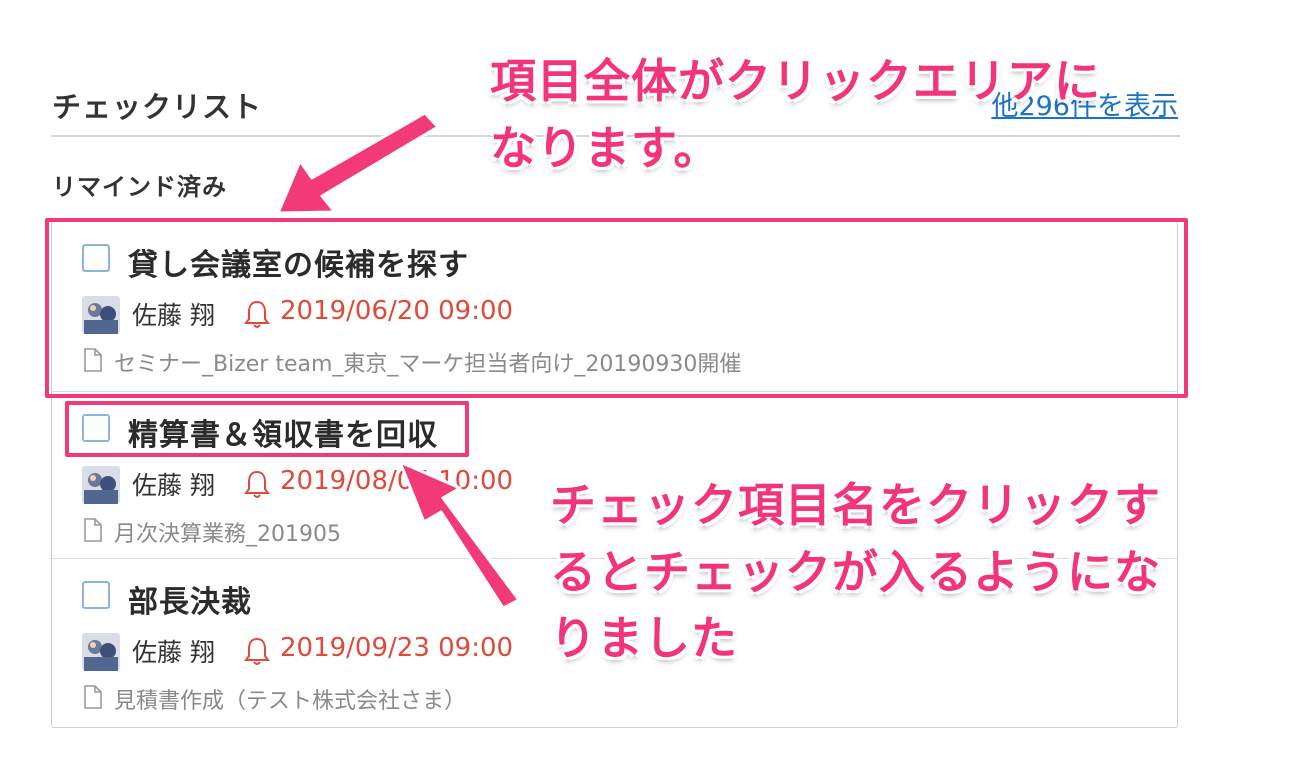 The image size is (1296, 774). I want to click on item-title: 精算書＆領収書を回収, so click(283, 432).